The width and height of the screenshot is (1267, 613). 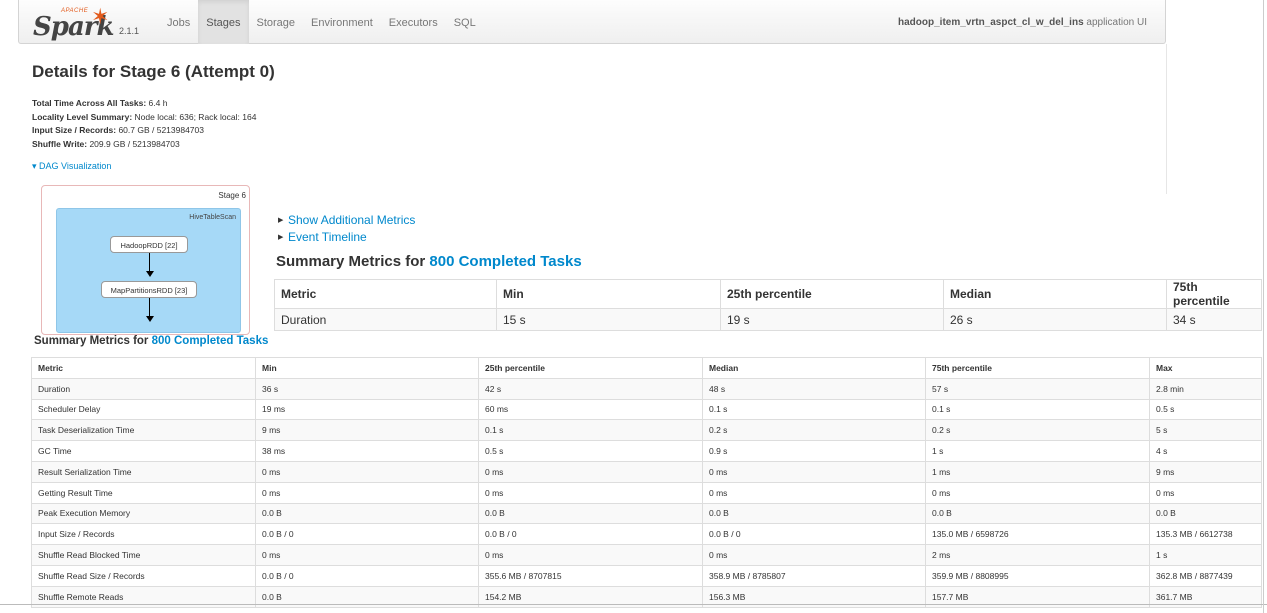 I want to click on info-value: 60.7 GB / 5213984703, so click(x=160, y=130).